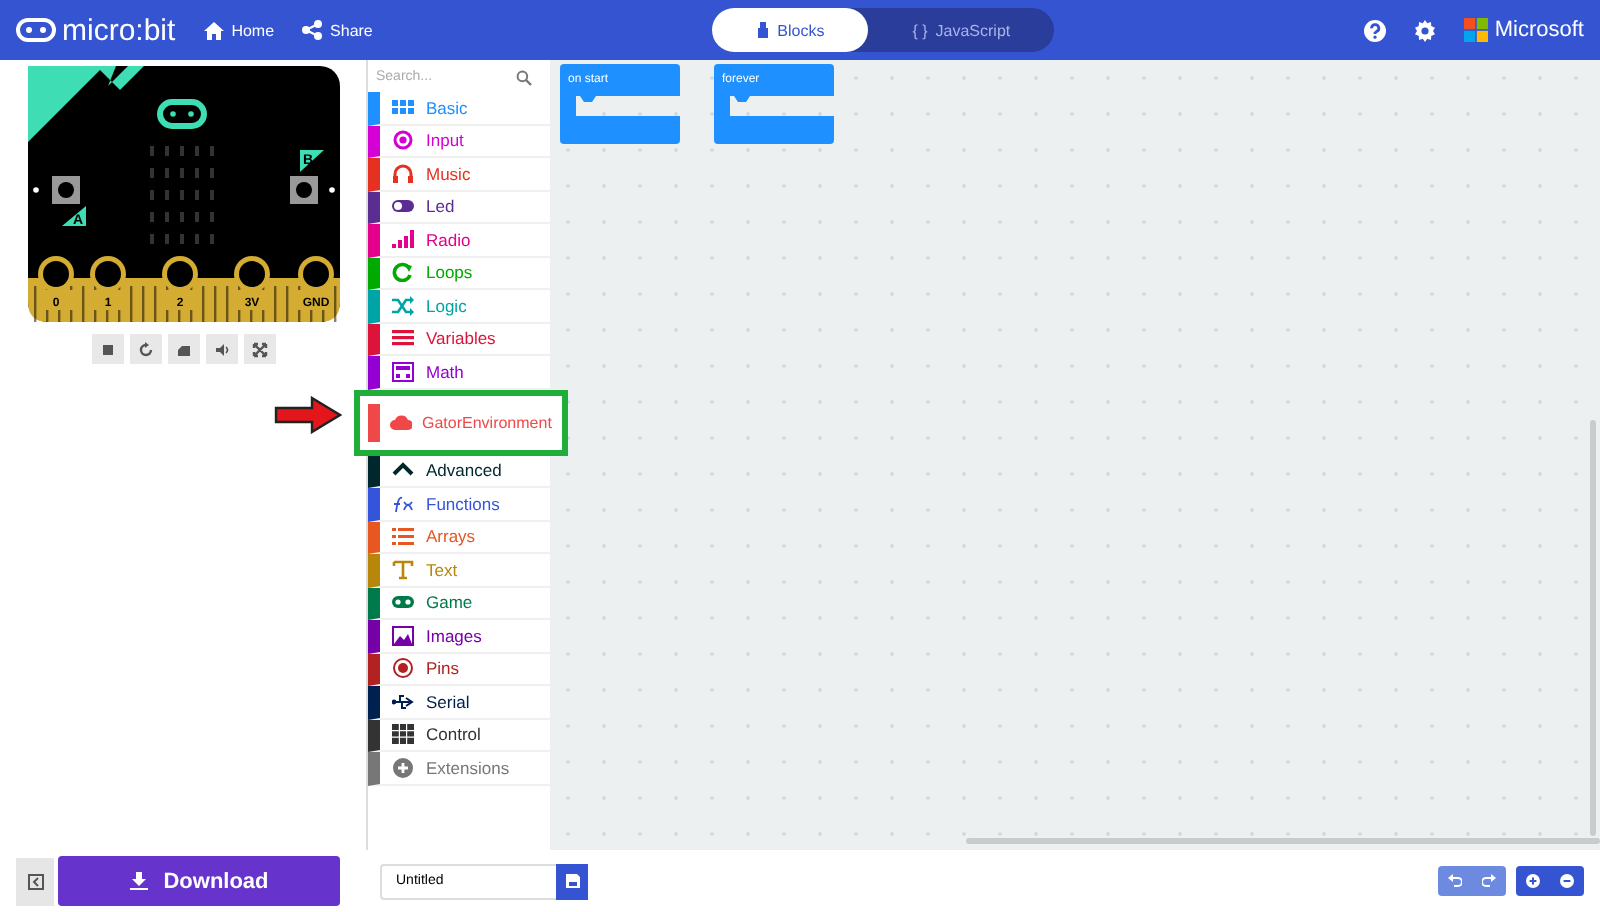  I want to click on zoom-in-icon, so click(1533, 881).